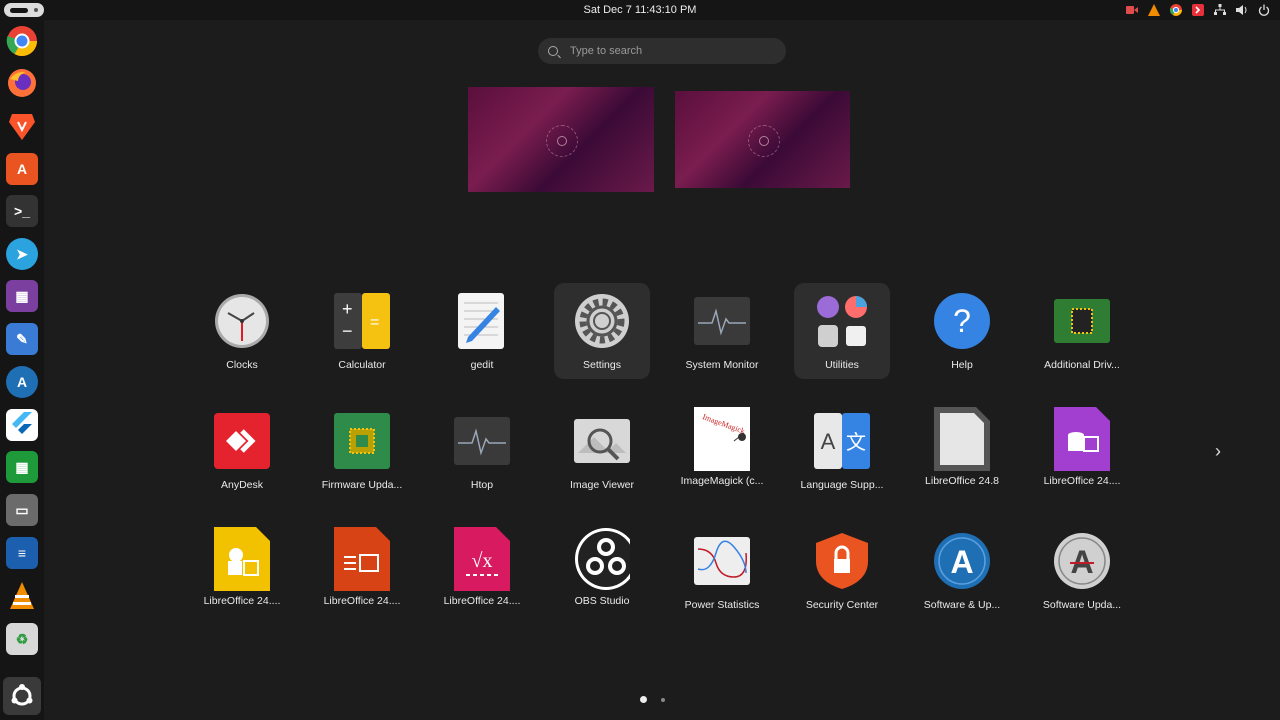 This screenshot has height=720, width=1280. I want to click on app-tile: + − = Calculator, so click(362, 331).